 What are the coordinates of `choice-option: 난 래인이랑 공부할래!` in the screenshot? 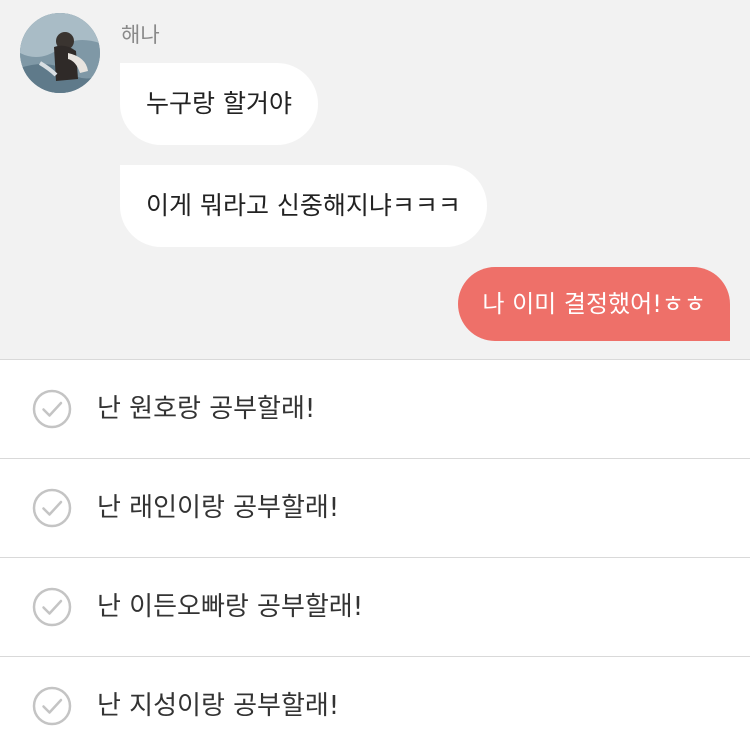 It's located at (375, 507).